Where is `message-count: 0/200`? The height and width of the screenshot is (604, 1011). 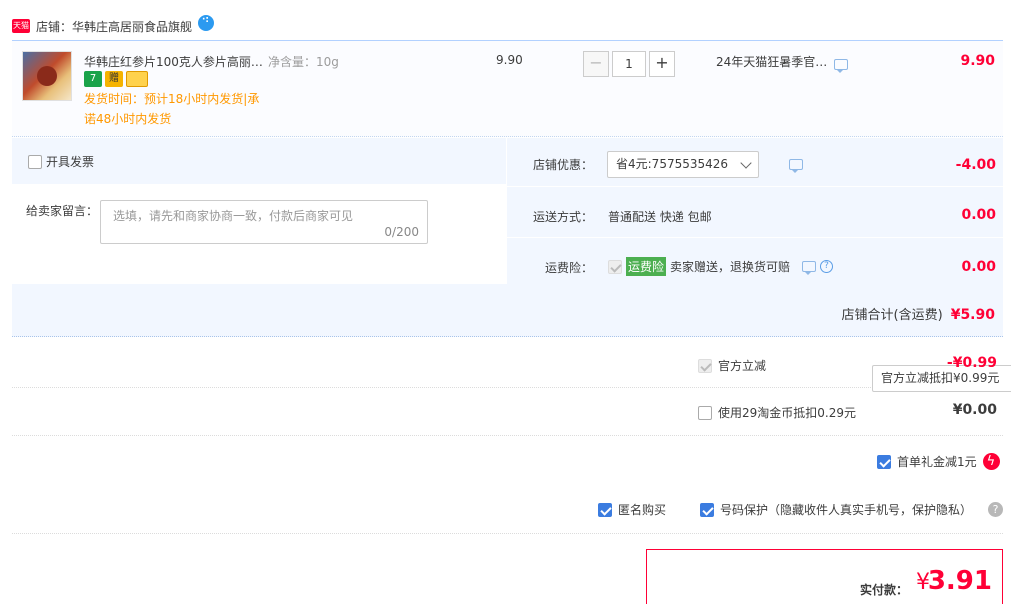 message-count: 0/200 is located at coordinates (401, 232).